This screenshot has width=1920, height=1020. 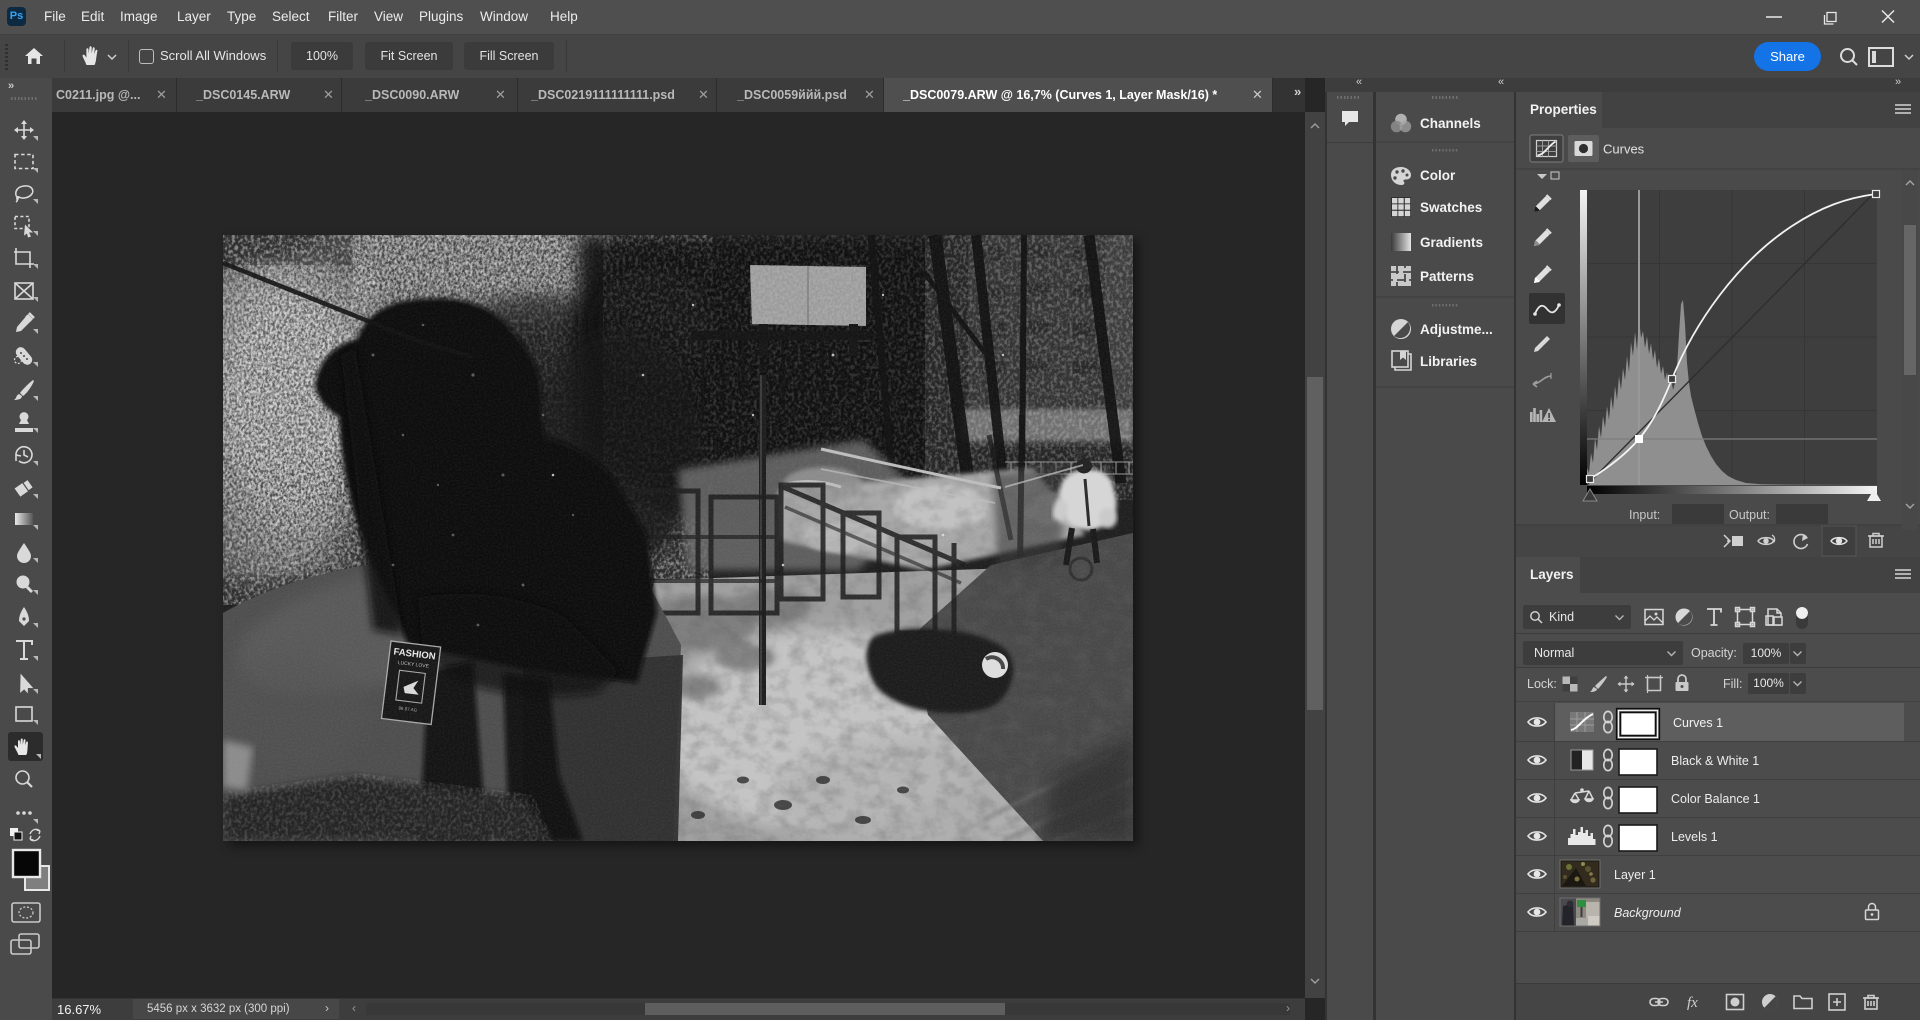 What do you see at coordinates (1624, 149) in the screenshot?
I see `svg-text: Curves` at bounding box center [1624, 149].